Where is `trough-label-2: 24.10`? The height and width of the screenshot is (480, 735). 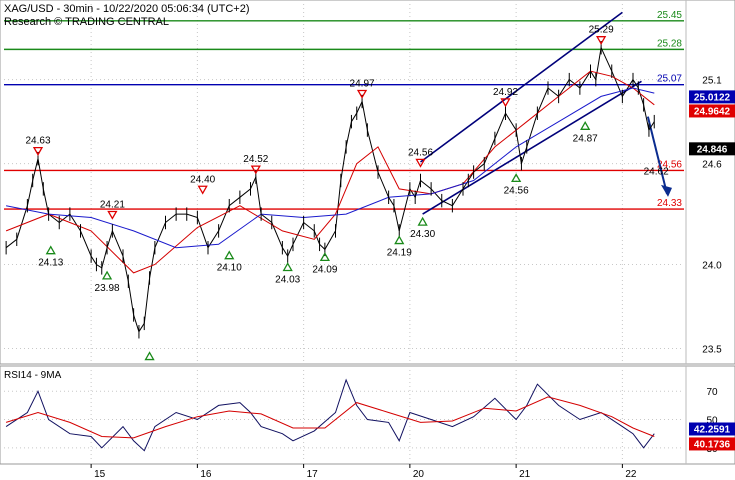 trough-label-2: 24.10 is located at coordinates (229, 268).